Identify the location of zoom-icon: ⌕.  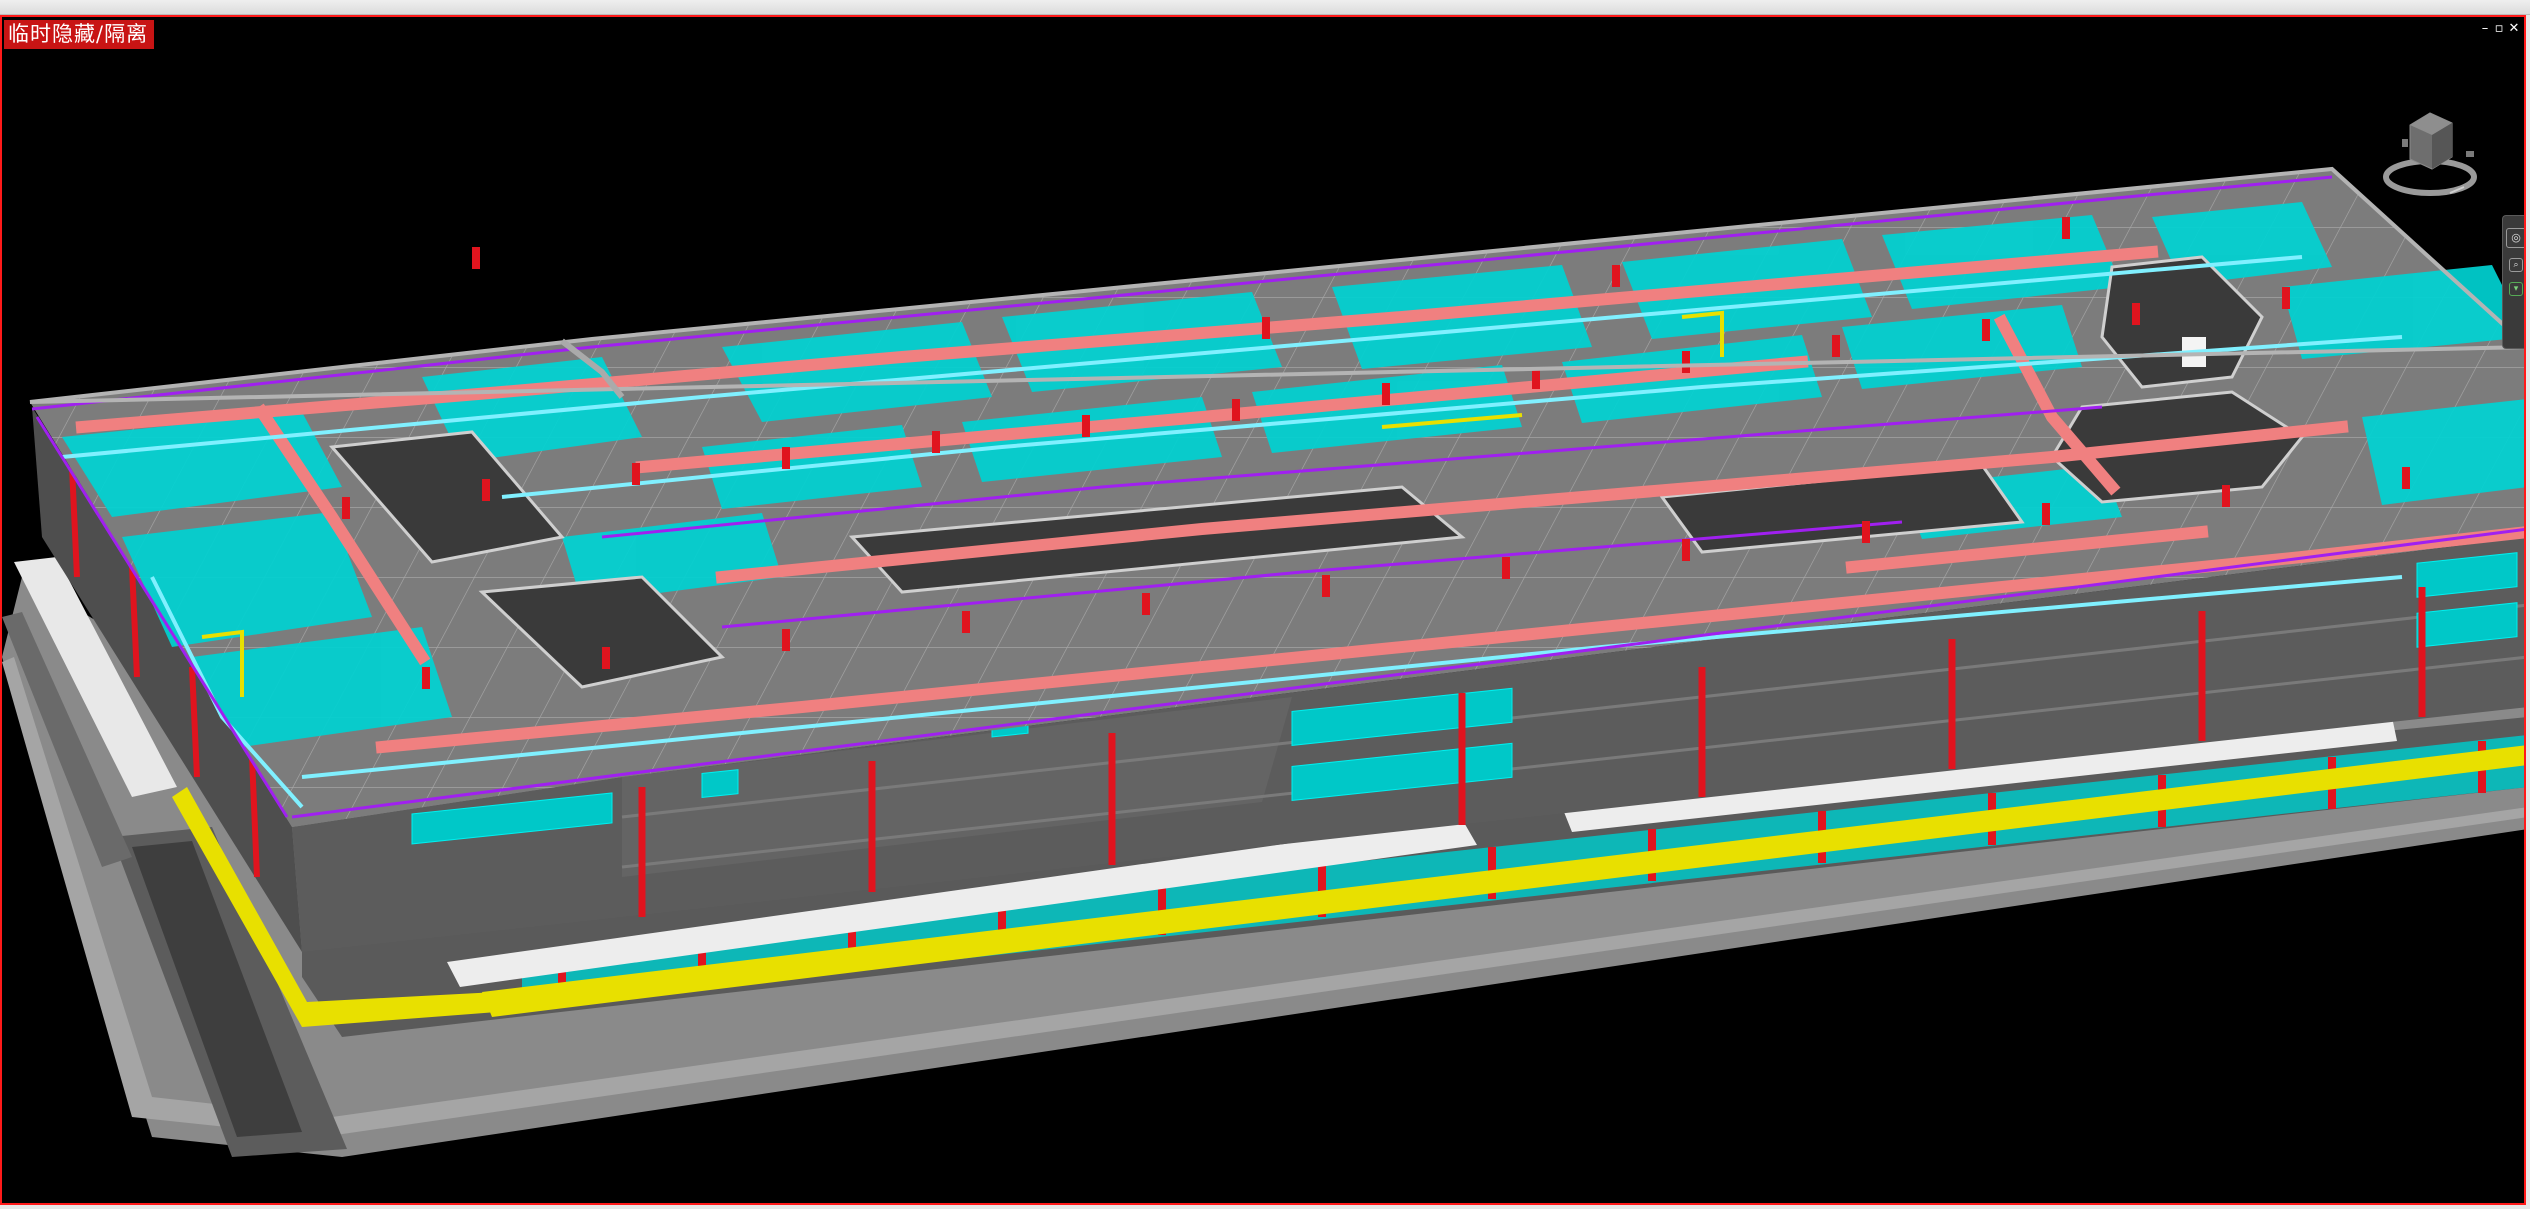
(2516, 265).